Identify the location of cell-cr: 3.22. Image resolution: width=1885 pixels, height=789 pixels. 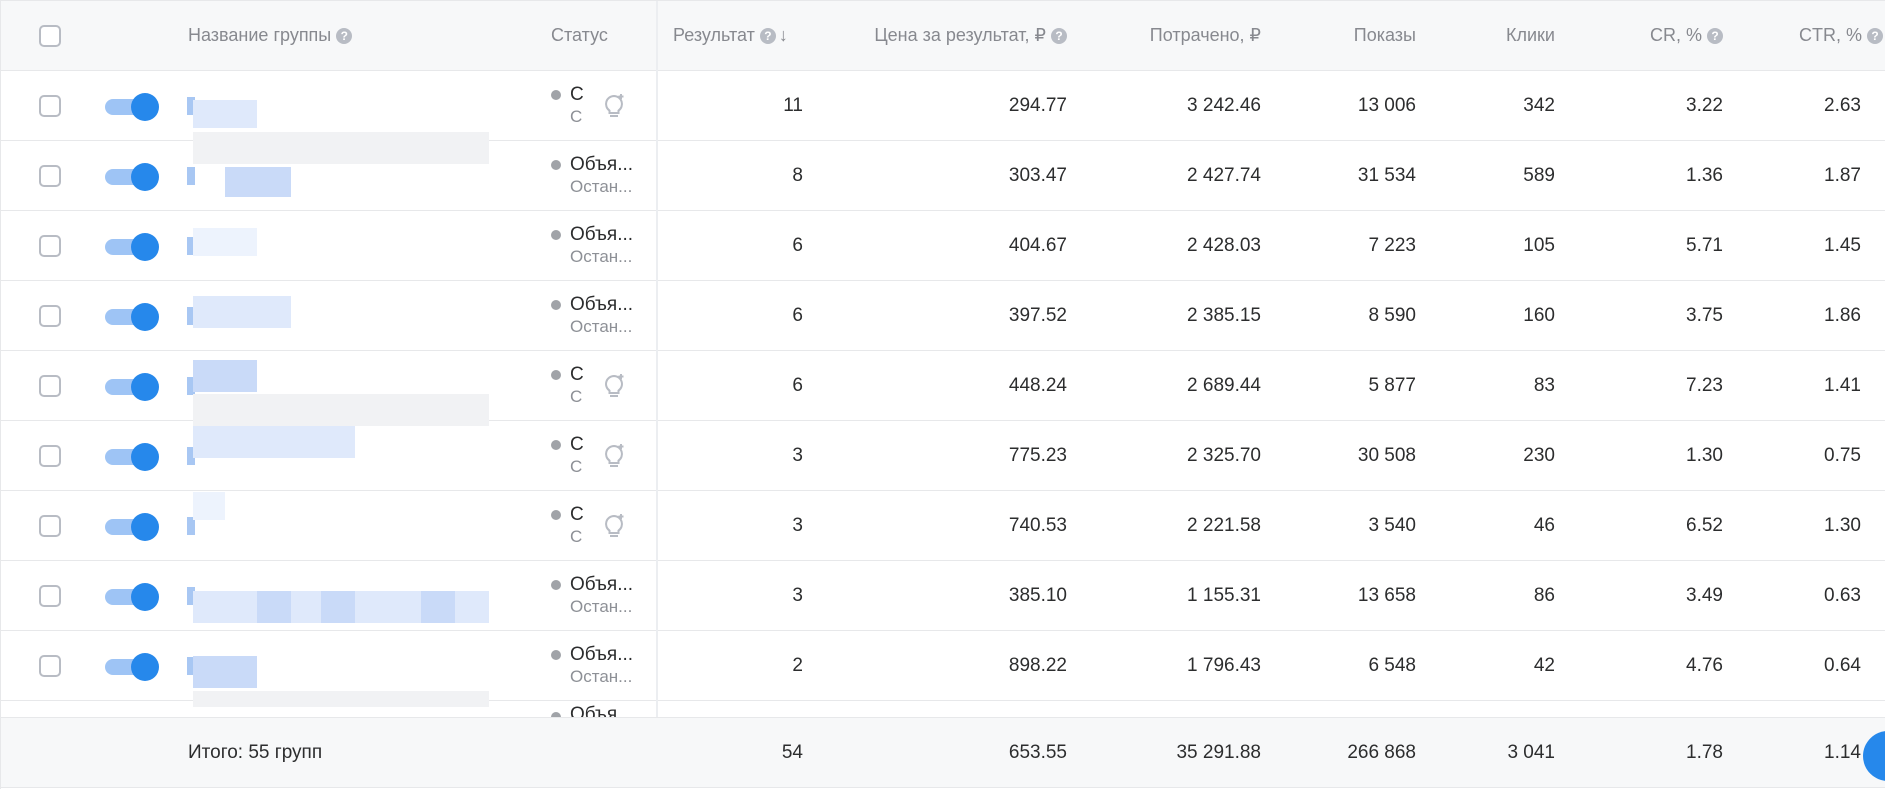
(1704, 105).